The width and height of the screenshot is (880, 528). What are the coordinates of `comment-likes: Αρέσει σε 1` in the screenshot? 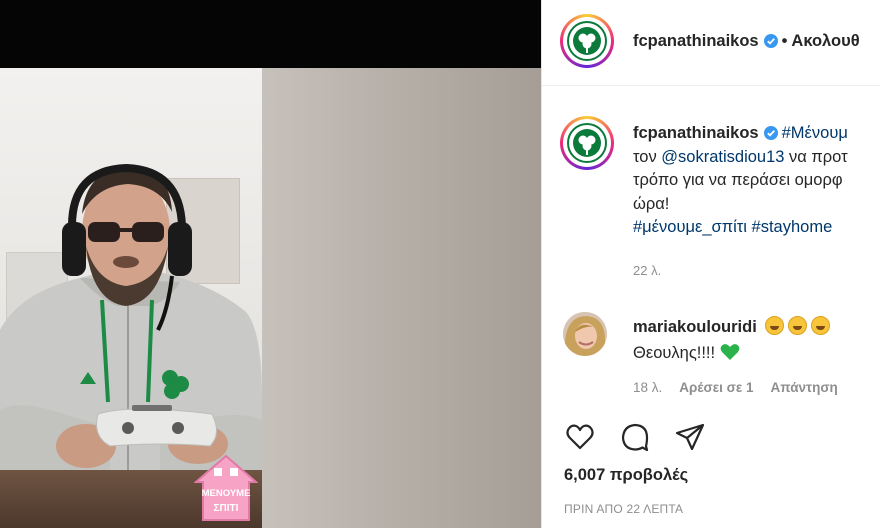 It's located at (716, 387).